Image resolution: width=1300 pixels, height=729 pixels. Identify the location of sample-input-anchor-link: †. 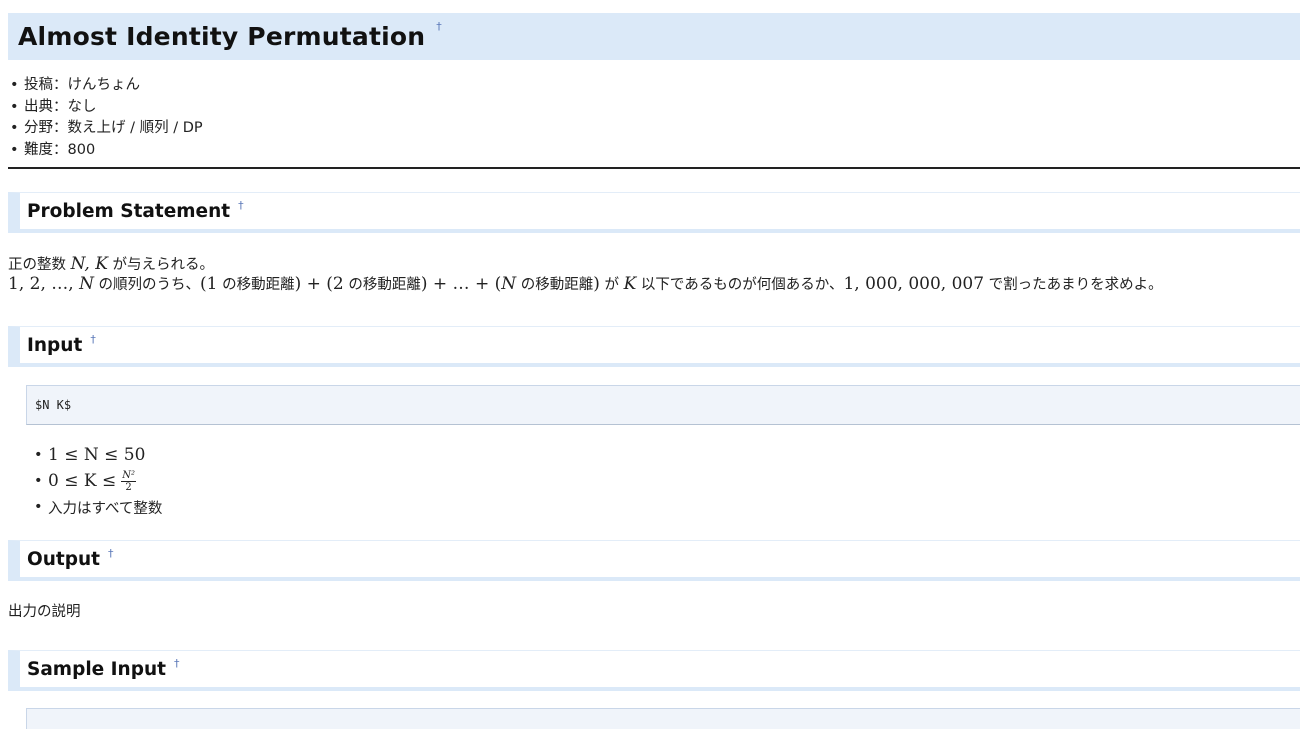
(177, 663).